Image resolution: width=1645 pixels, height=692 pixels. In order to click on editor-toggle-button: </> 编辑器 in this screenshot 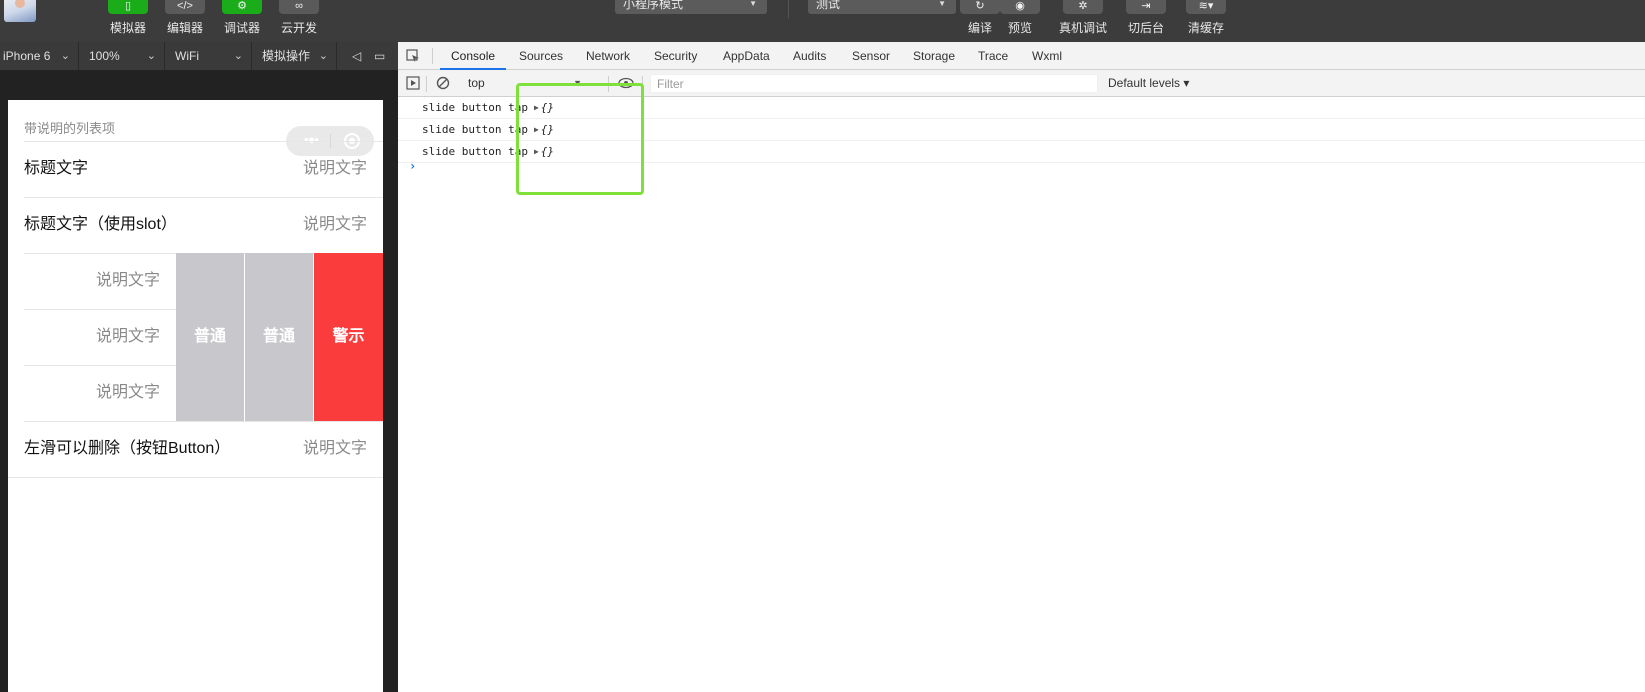, I will do `click(185, 21)`.